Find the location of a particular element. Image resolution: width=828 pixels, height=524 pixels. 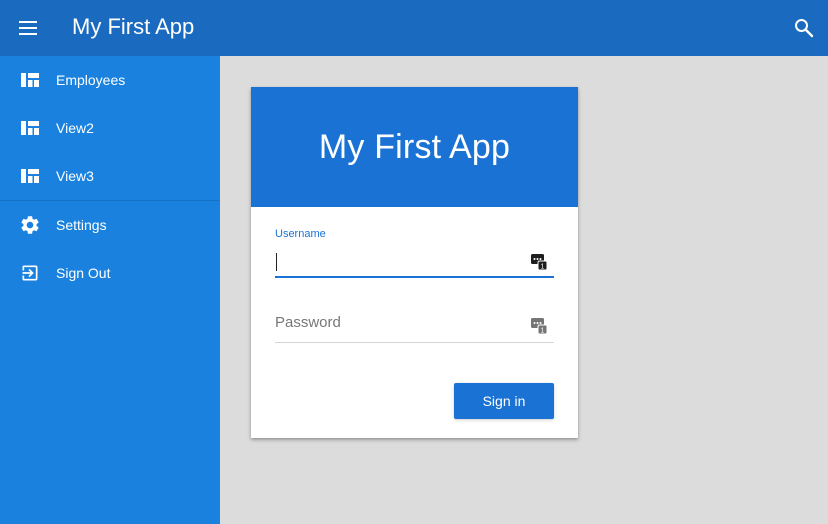

sidebar-item-label: Employees is located at coordinates (91, 80).